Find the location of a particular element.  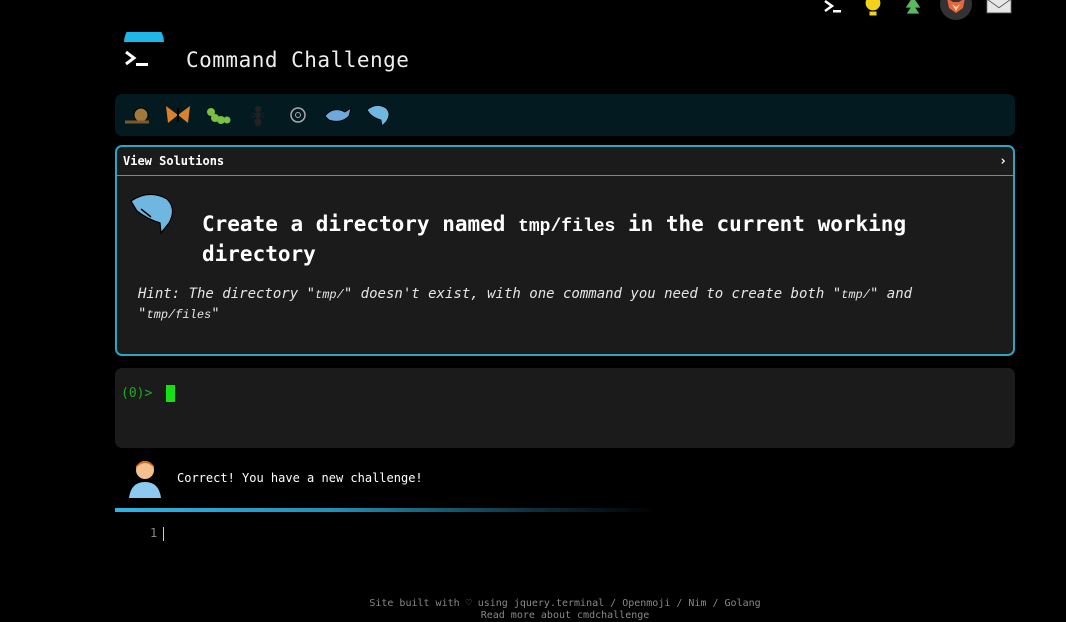

feedback-message: Correct! You have a new challenge! is located at coordinates (300, 478).